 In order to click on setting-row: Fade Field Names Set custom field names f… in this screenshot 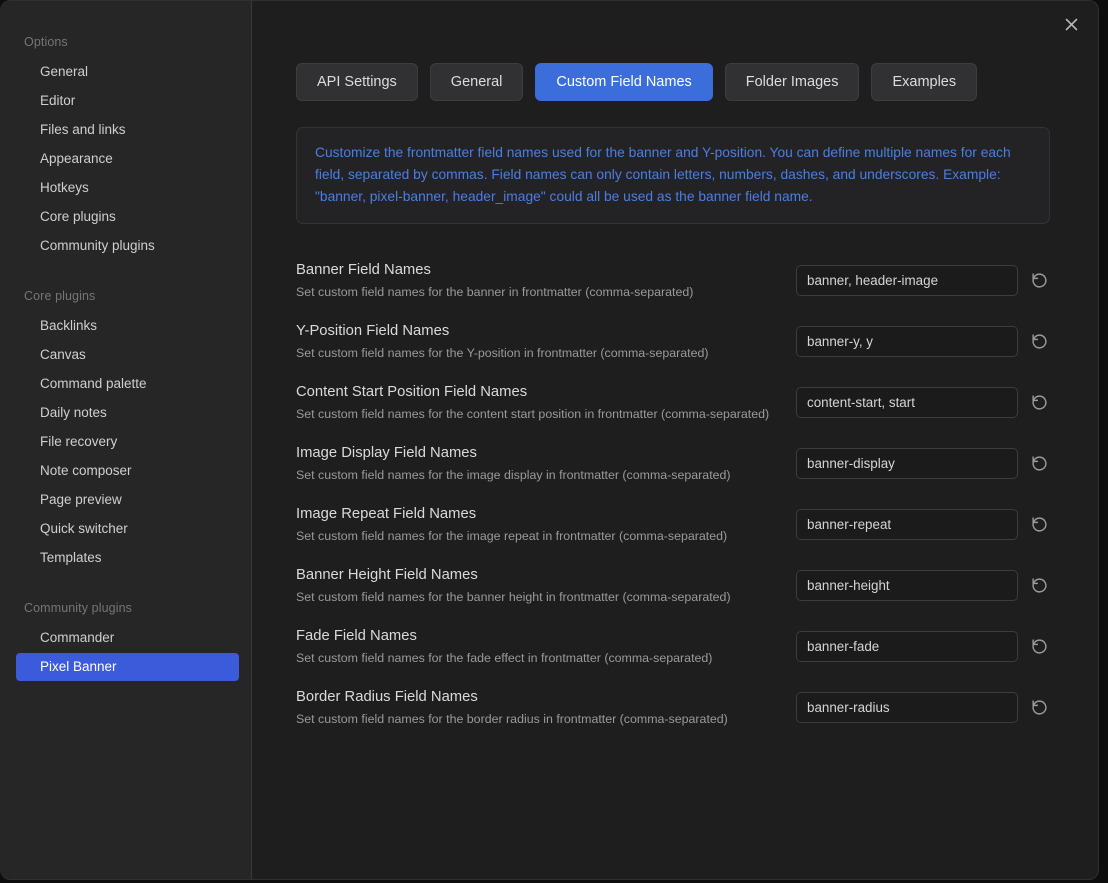, I will do `click(673, 646)`.